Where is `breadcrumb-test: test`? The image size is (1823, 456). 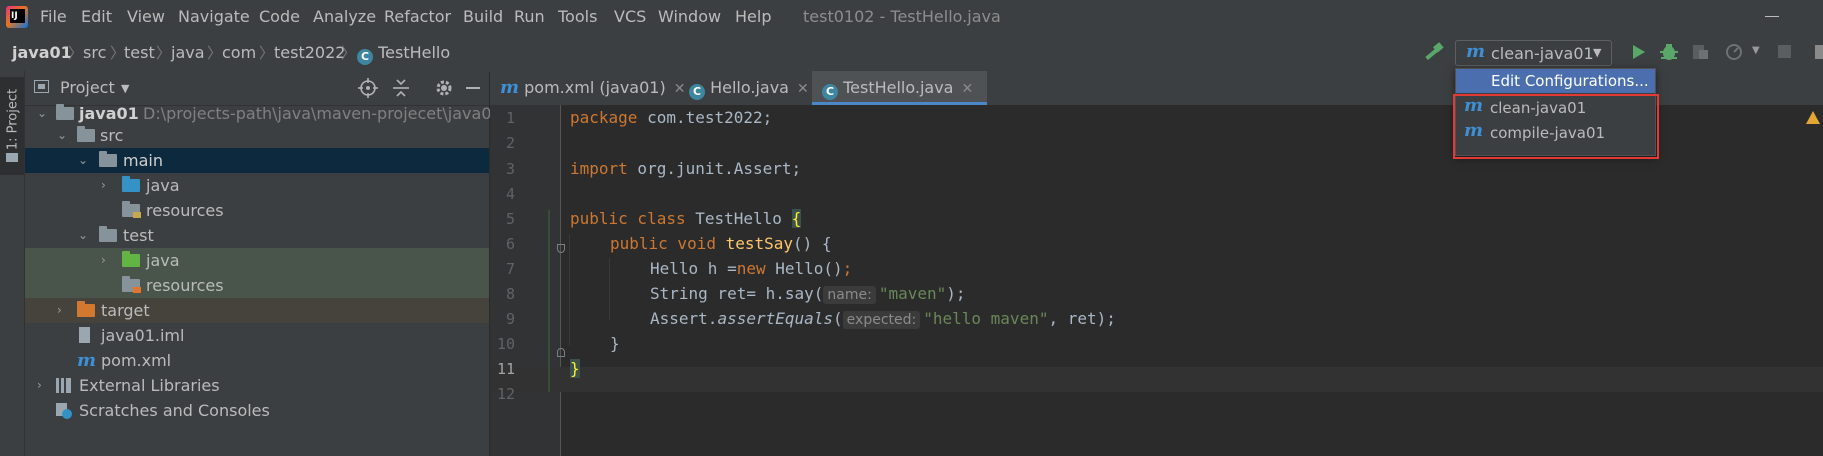 breadcrumb-test: test is located at coordinates (139, 52).